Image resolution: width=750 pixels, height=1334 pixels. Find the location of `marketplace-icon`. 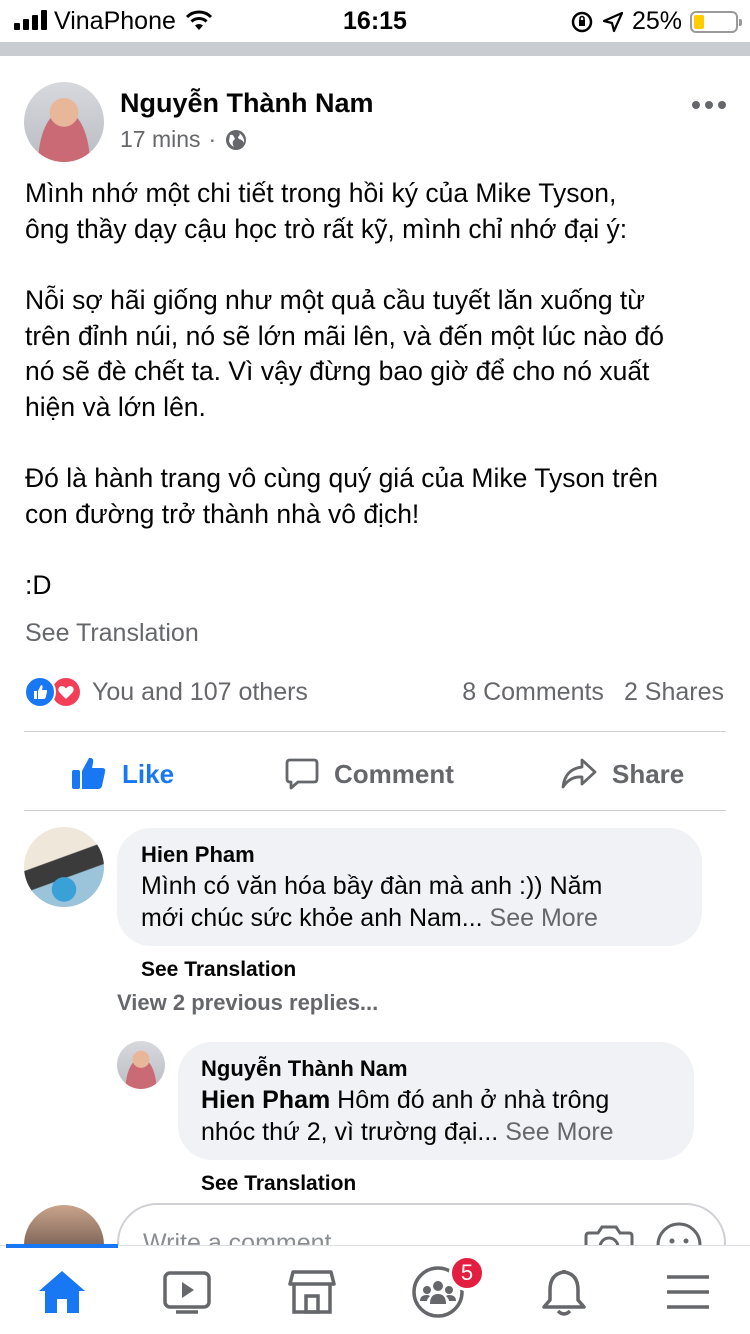

marketplace-icon is located at coordinates (312, 1292).